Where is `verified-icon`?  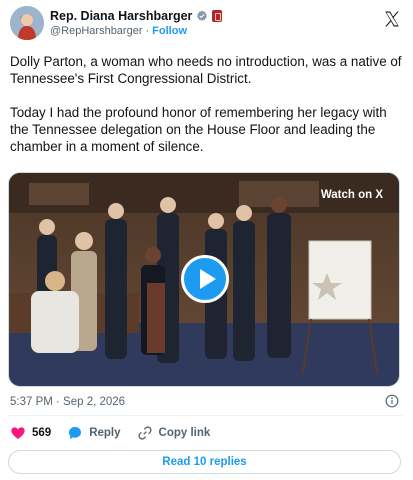
verified-icon is located at coordinates (202, 15).